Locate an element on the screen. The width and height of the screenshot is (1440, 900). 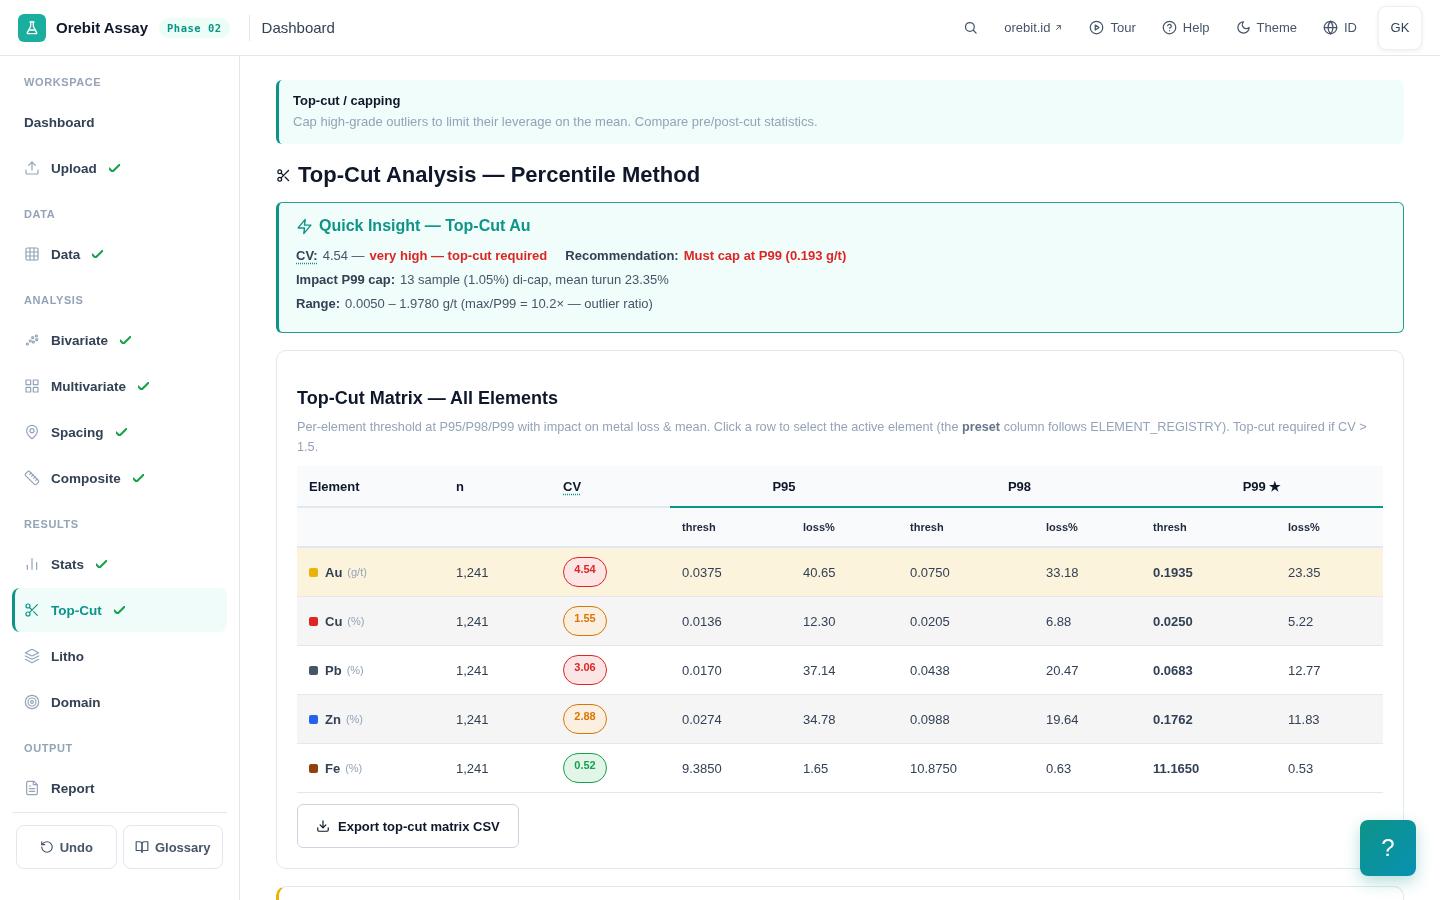
sidebar-item: Multivariate is located at coordinates (119, 386).